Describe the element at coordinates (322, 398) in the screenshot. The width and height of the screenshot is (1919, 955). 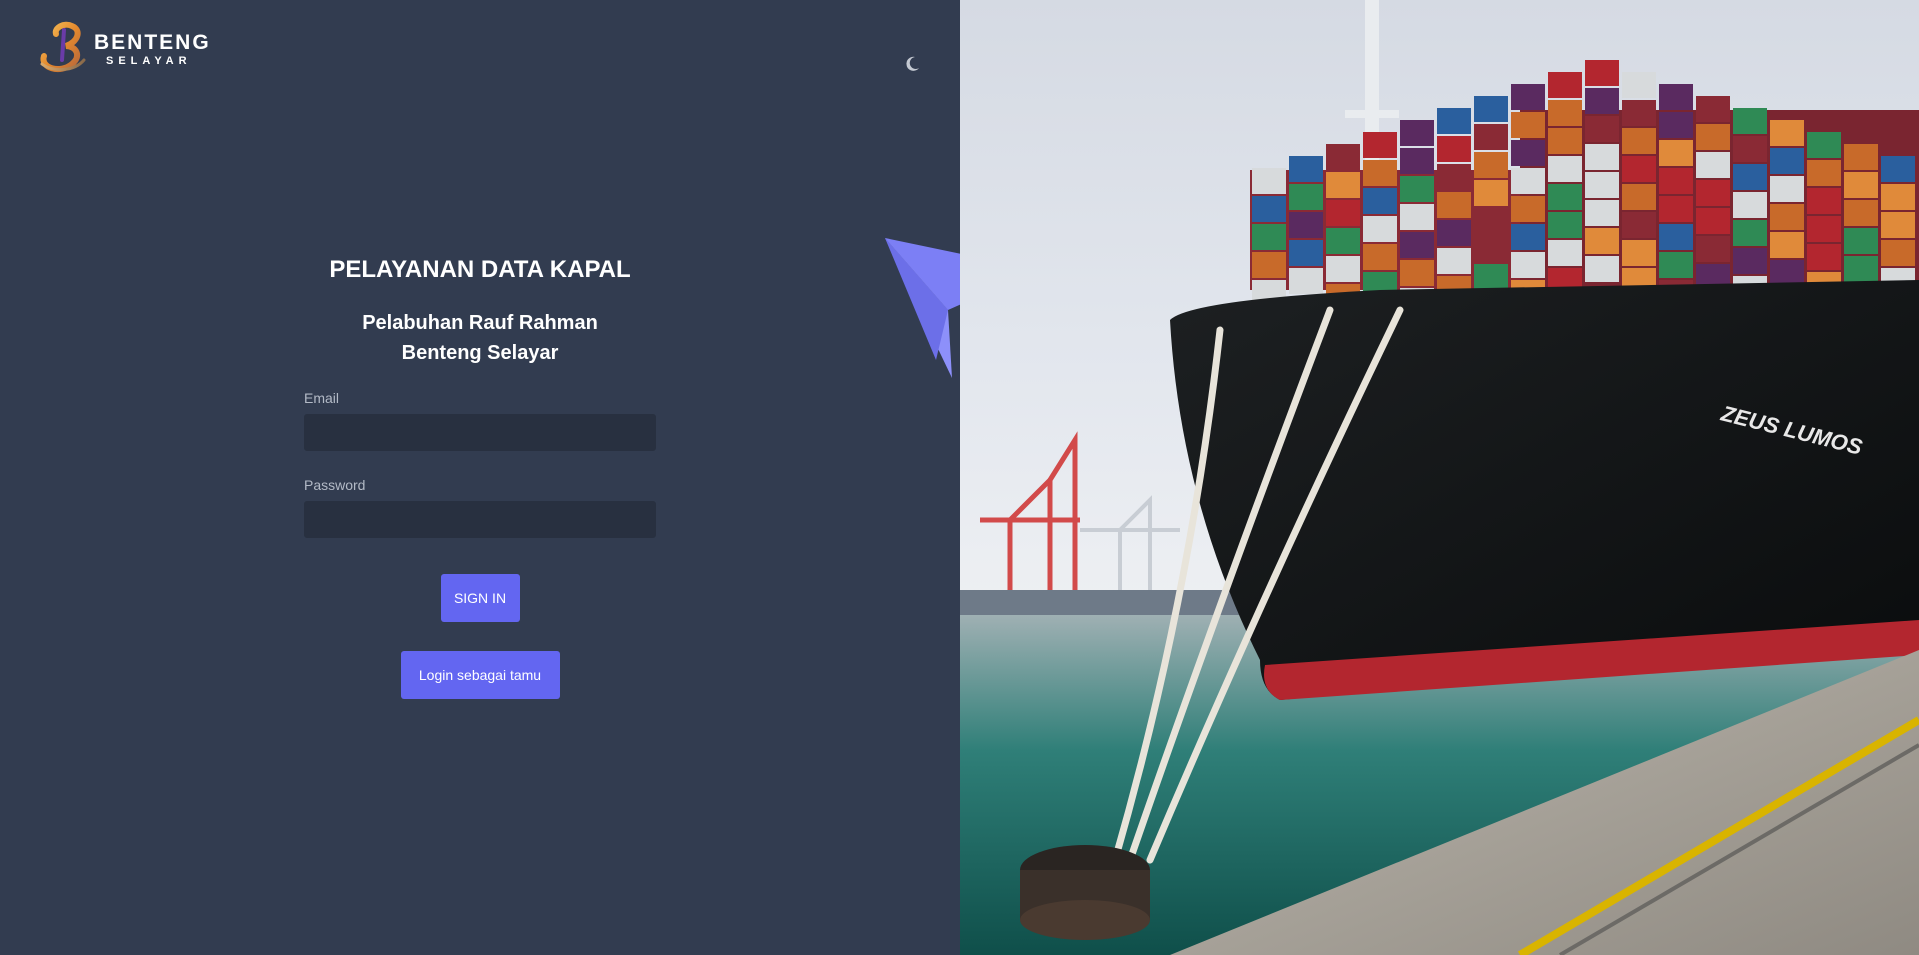
I see `email-label: Email` at that location.